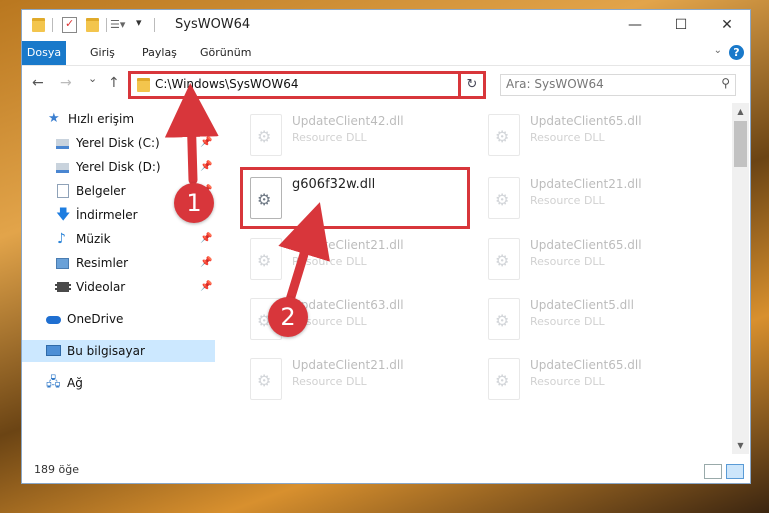 This screenshot has height=513, width=769. Describe the element at coordinates (247, 194) in the screenshot. I see `annotation-arrows` at that location.